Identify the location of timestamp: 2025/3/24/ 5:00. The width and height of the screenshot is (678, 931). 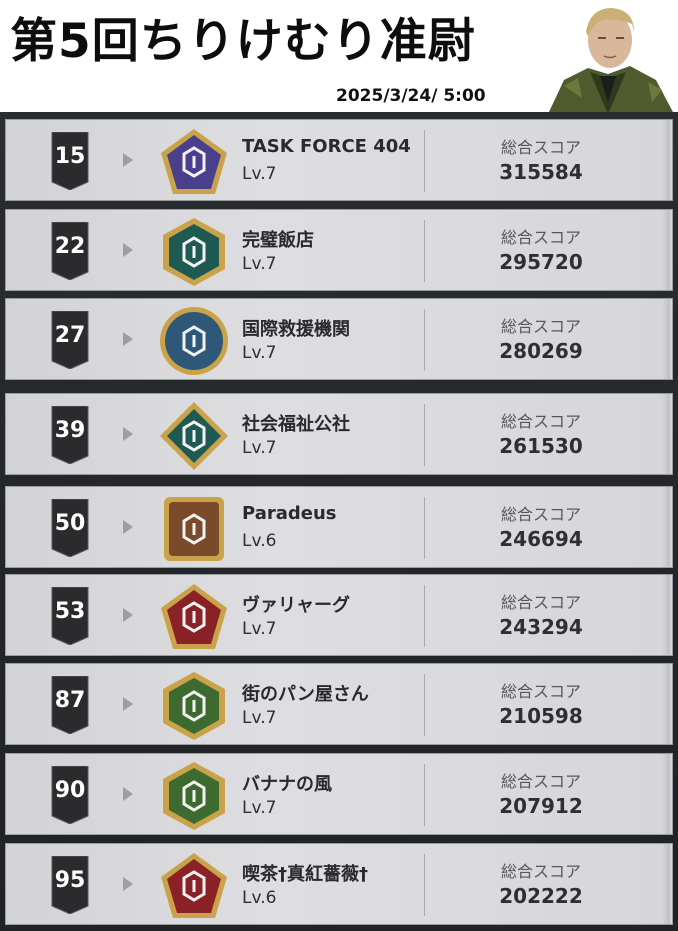
(411, 96).